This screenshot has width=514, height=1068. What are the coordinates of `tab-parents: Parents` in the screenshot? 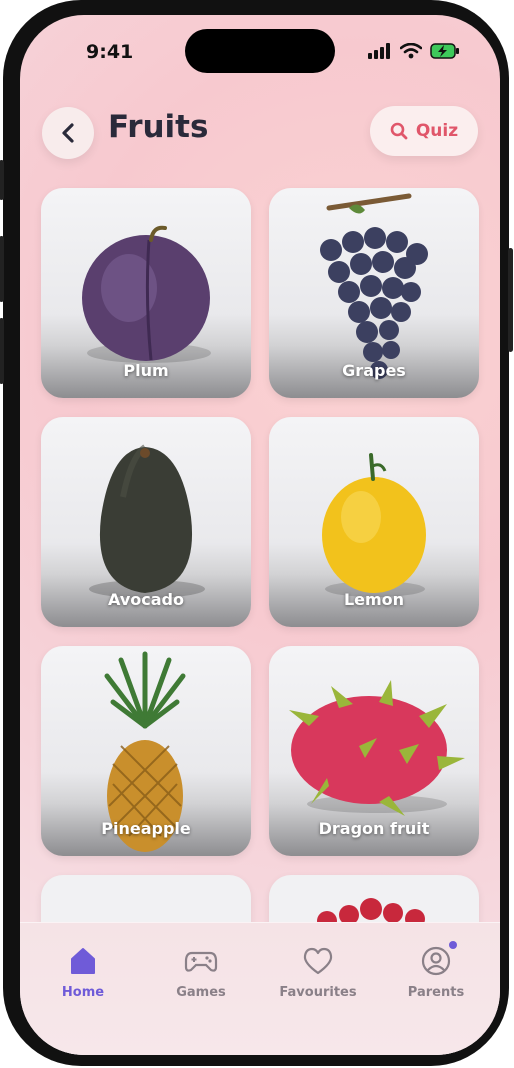 It's located at (436, 970).